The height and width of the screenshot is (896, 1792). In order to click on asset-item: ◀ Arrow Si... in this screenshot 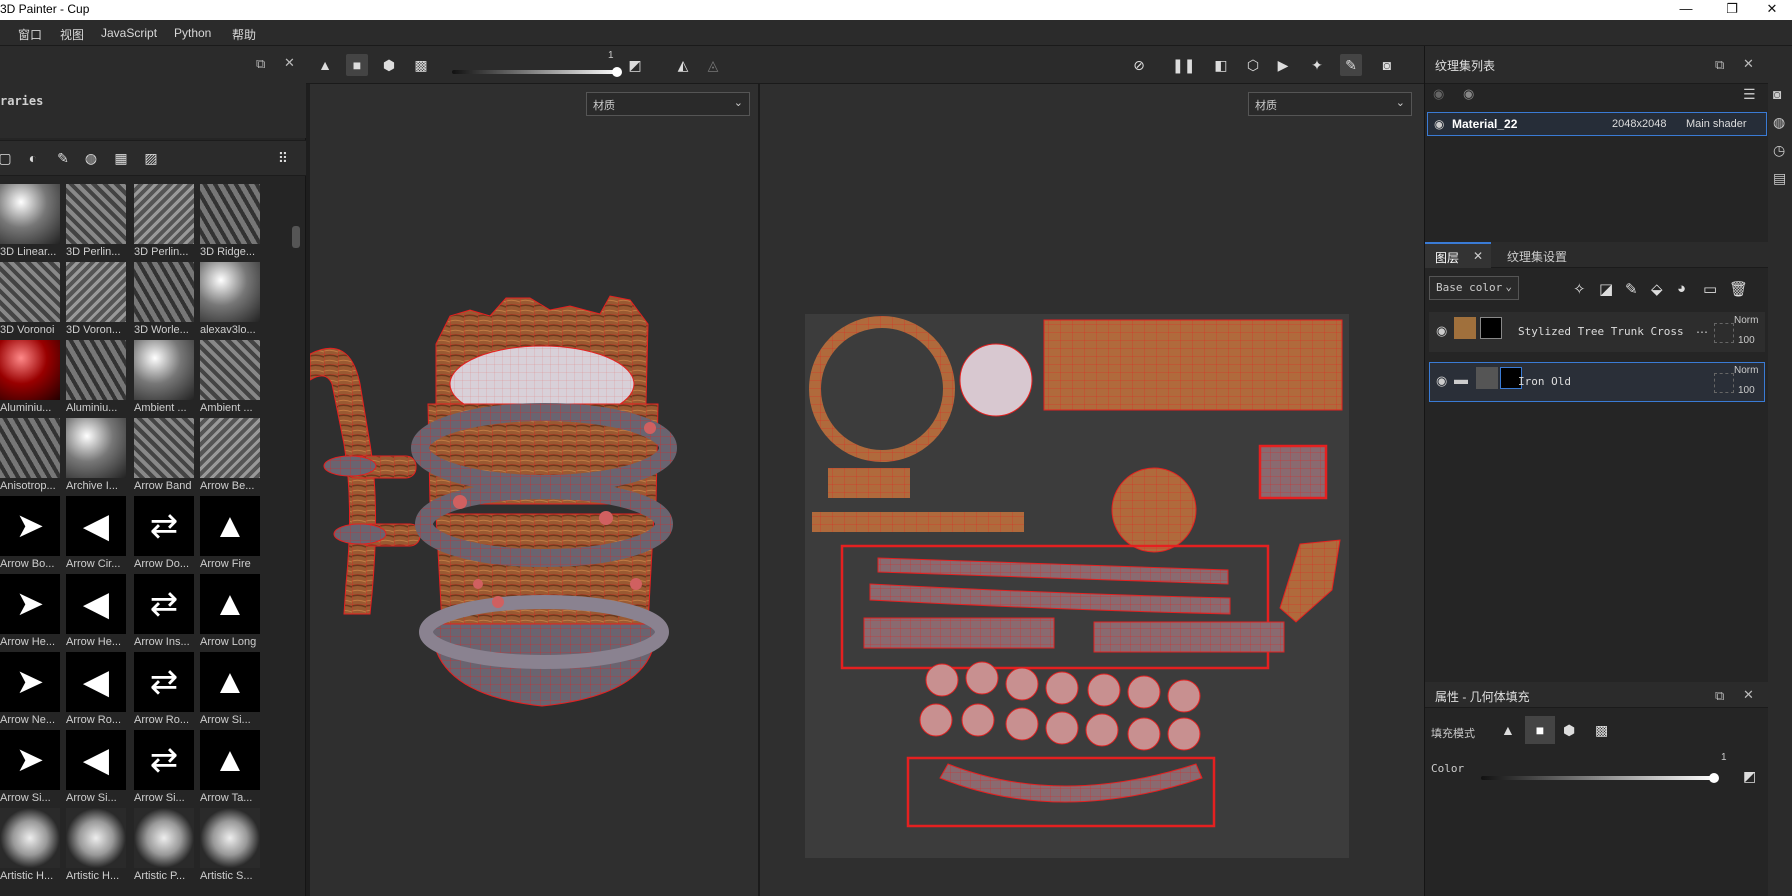, I will do `click(96, 769)`.